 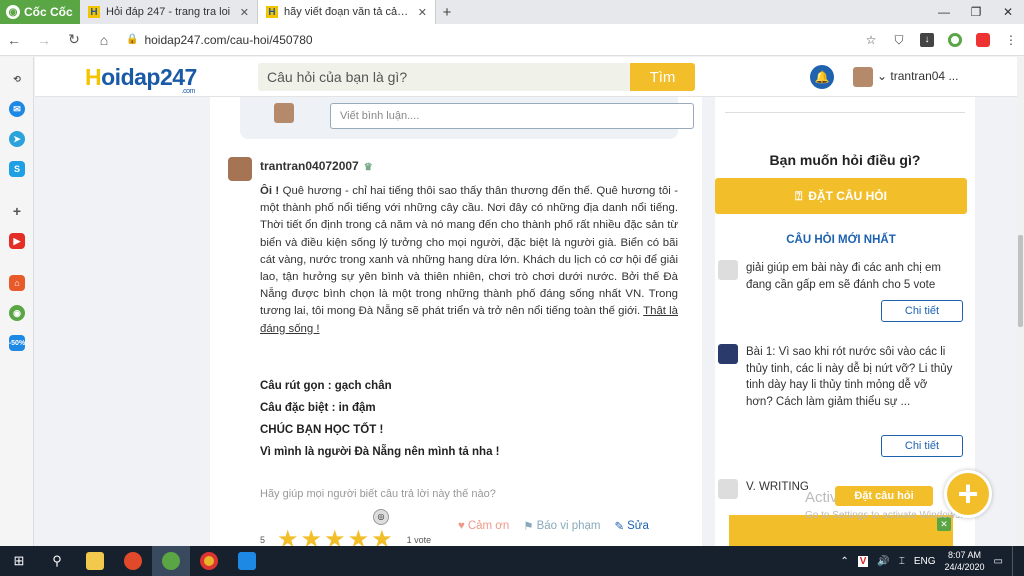 I want to click on back-icon: ←, so click(x=14, y=40).